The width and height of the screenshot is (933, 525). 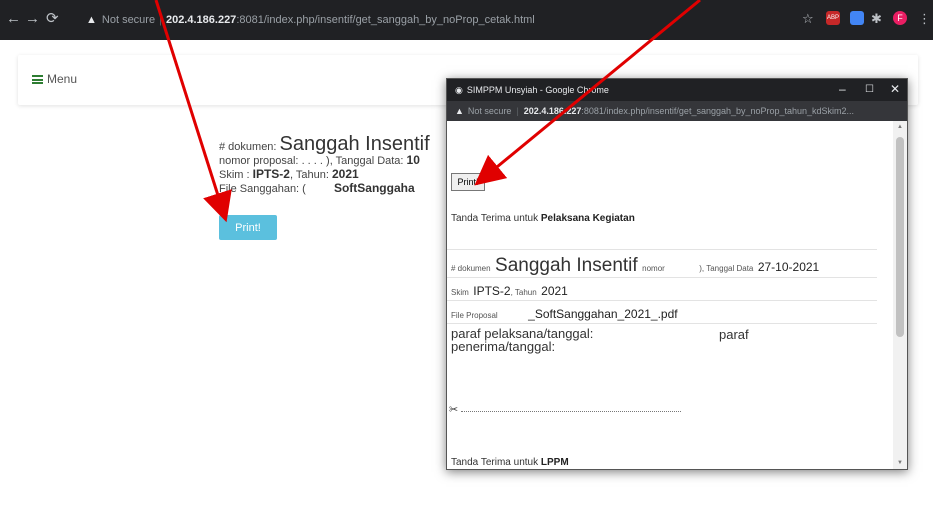 What do you see at coordinates (459, 89) in the screenshot?
I see `chrome-icon: ◉` at bounding box center [459, 89].